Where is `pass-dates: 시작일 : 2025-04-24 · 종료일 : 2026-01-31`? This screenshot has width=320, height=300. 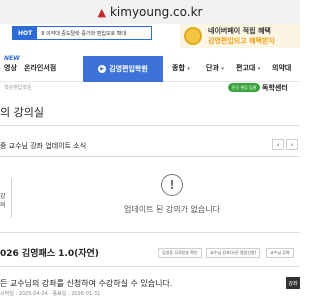
pass-dates: 시작일 : 2025-04-24 · 종료일 : 2026-01-31 is located at coordinates (50, 294).